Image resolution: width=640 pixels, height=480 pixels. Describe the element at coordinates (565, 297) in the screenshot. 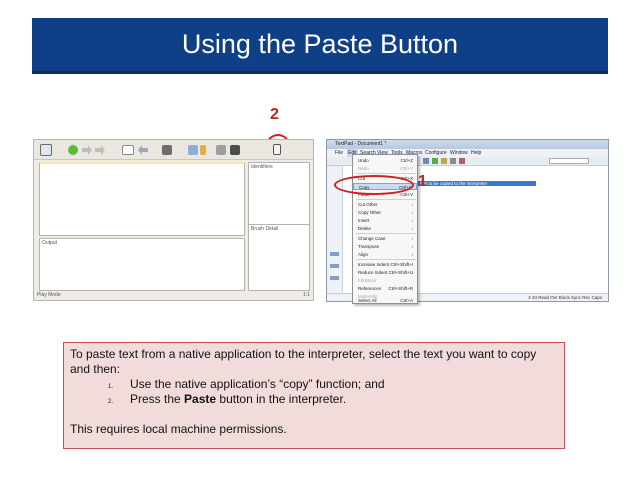

I see `status-indicators: 2 34 Read Ovr Block Sync Rec Caps` at that location.